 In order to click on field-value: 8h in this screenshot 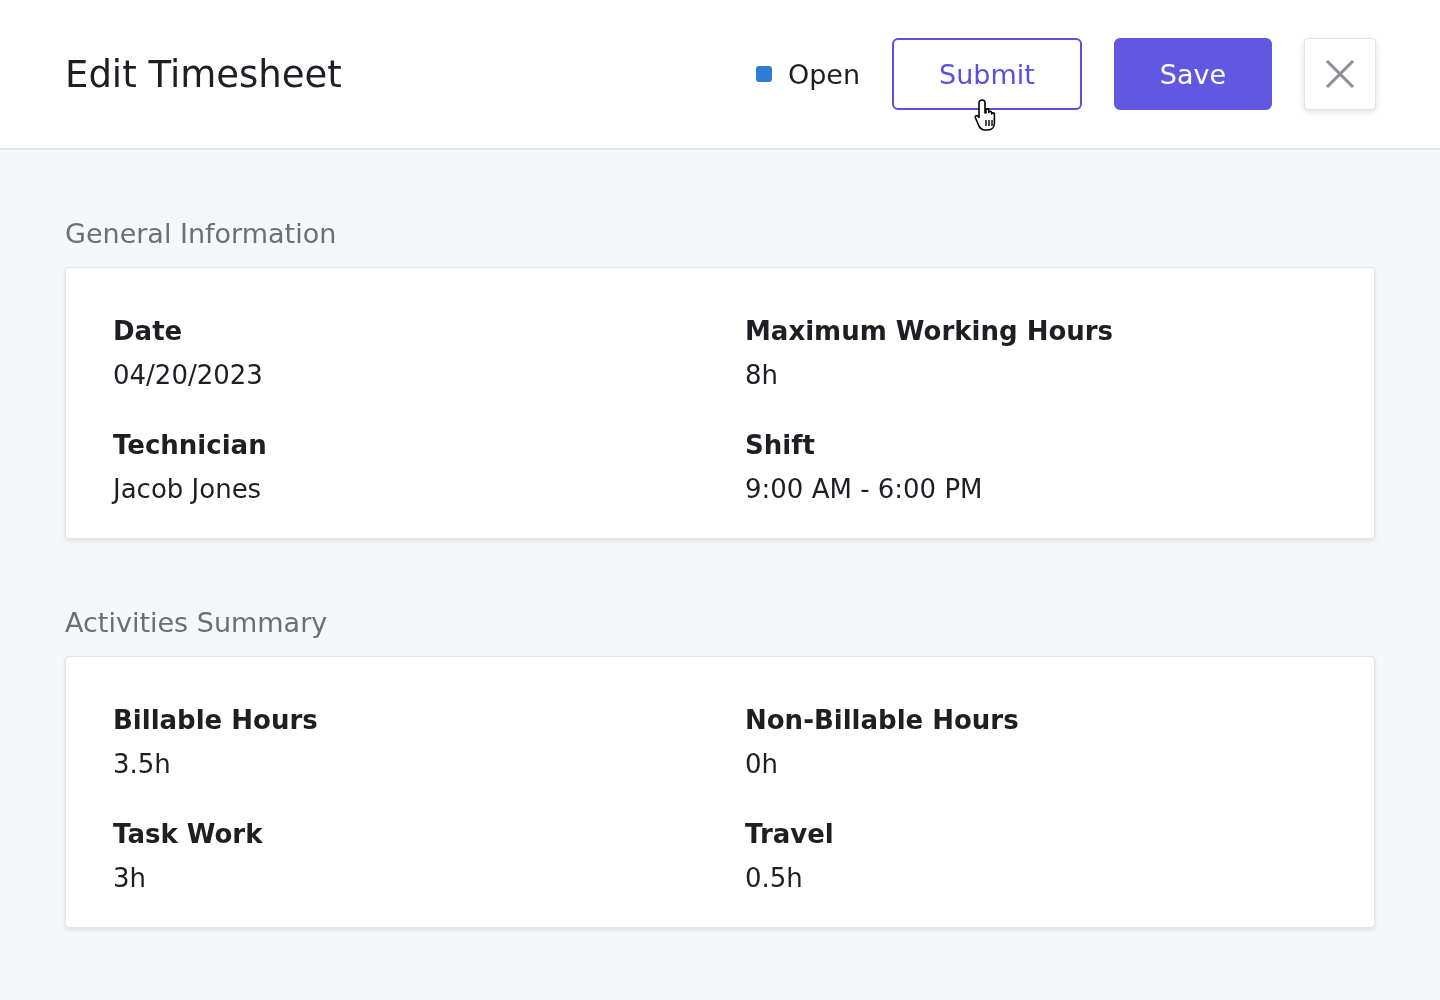, I will do `click(762, 375)`.